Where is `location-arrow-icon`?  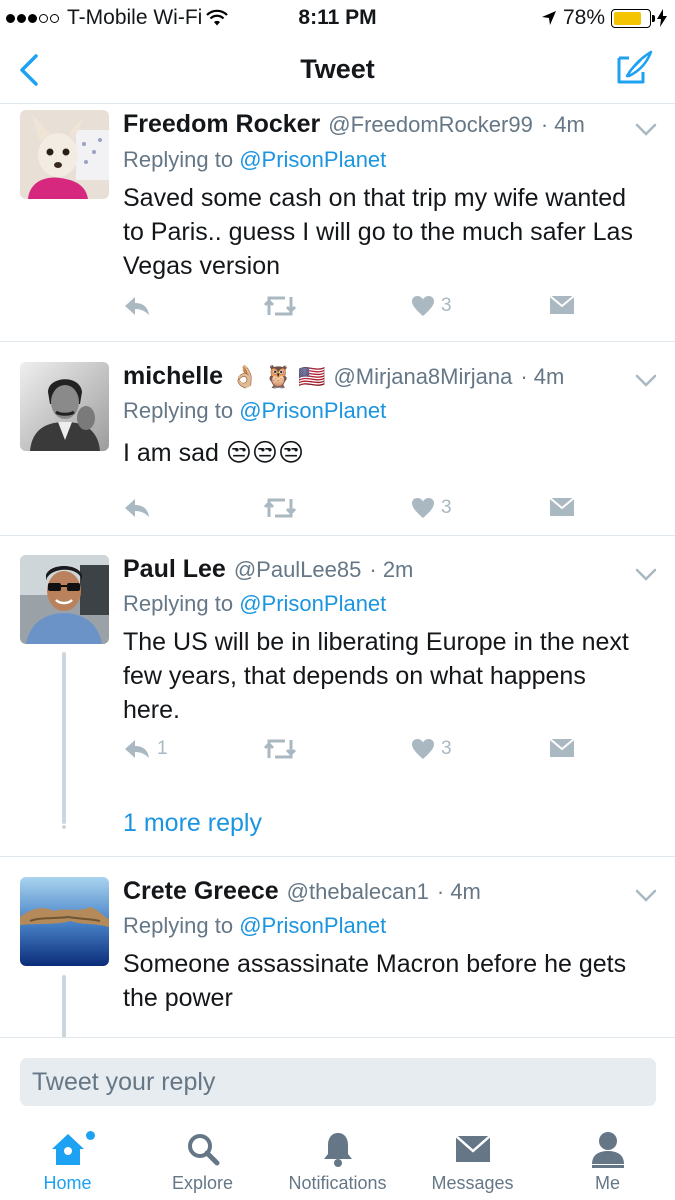 location-arrow-icon is located at coordinates (548, 18).